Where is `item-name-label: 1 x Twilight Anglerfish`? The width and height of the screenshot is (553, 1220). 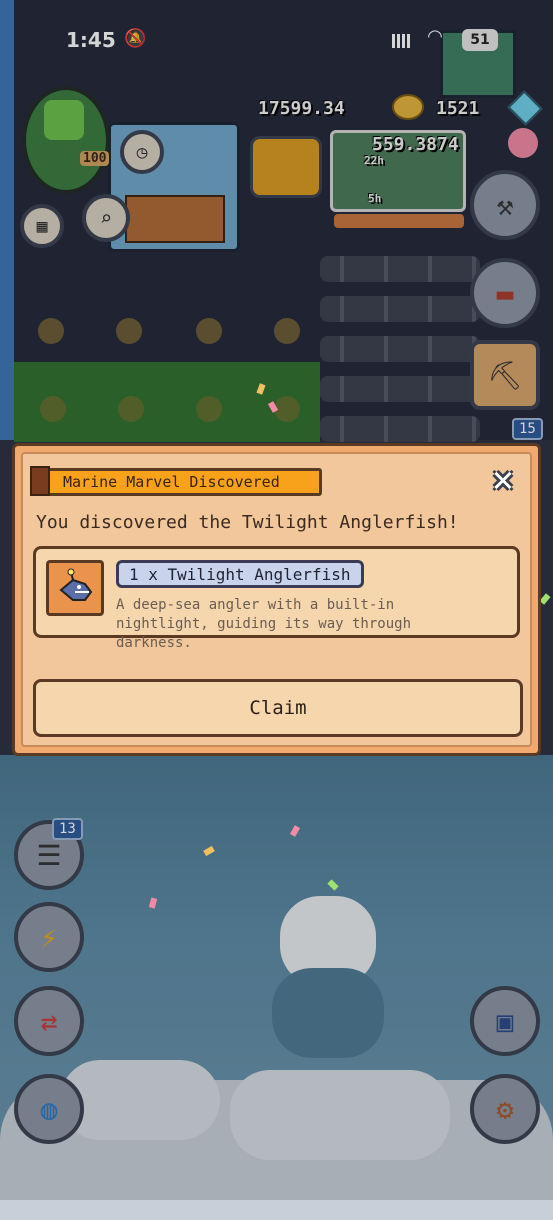 item-name-label: 1 x Twilight Anglerfish is located at coordinates (240, 574).